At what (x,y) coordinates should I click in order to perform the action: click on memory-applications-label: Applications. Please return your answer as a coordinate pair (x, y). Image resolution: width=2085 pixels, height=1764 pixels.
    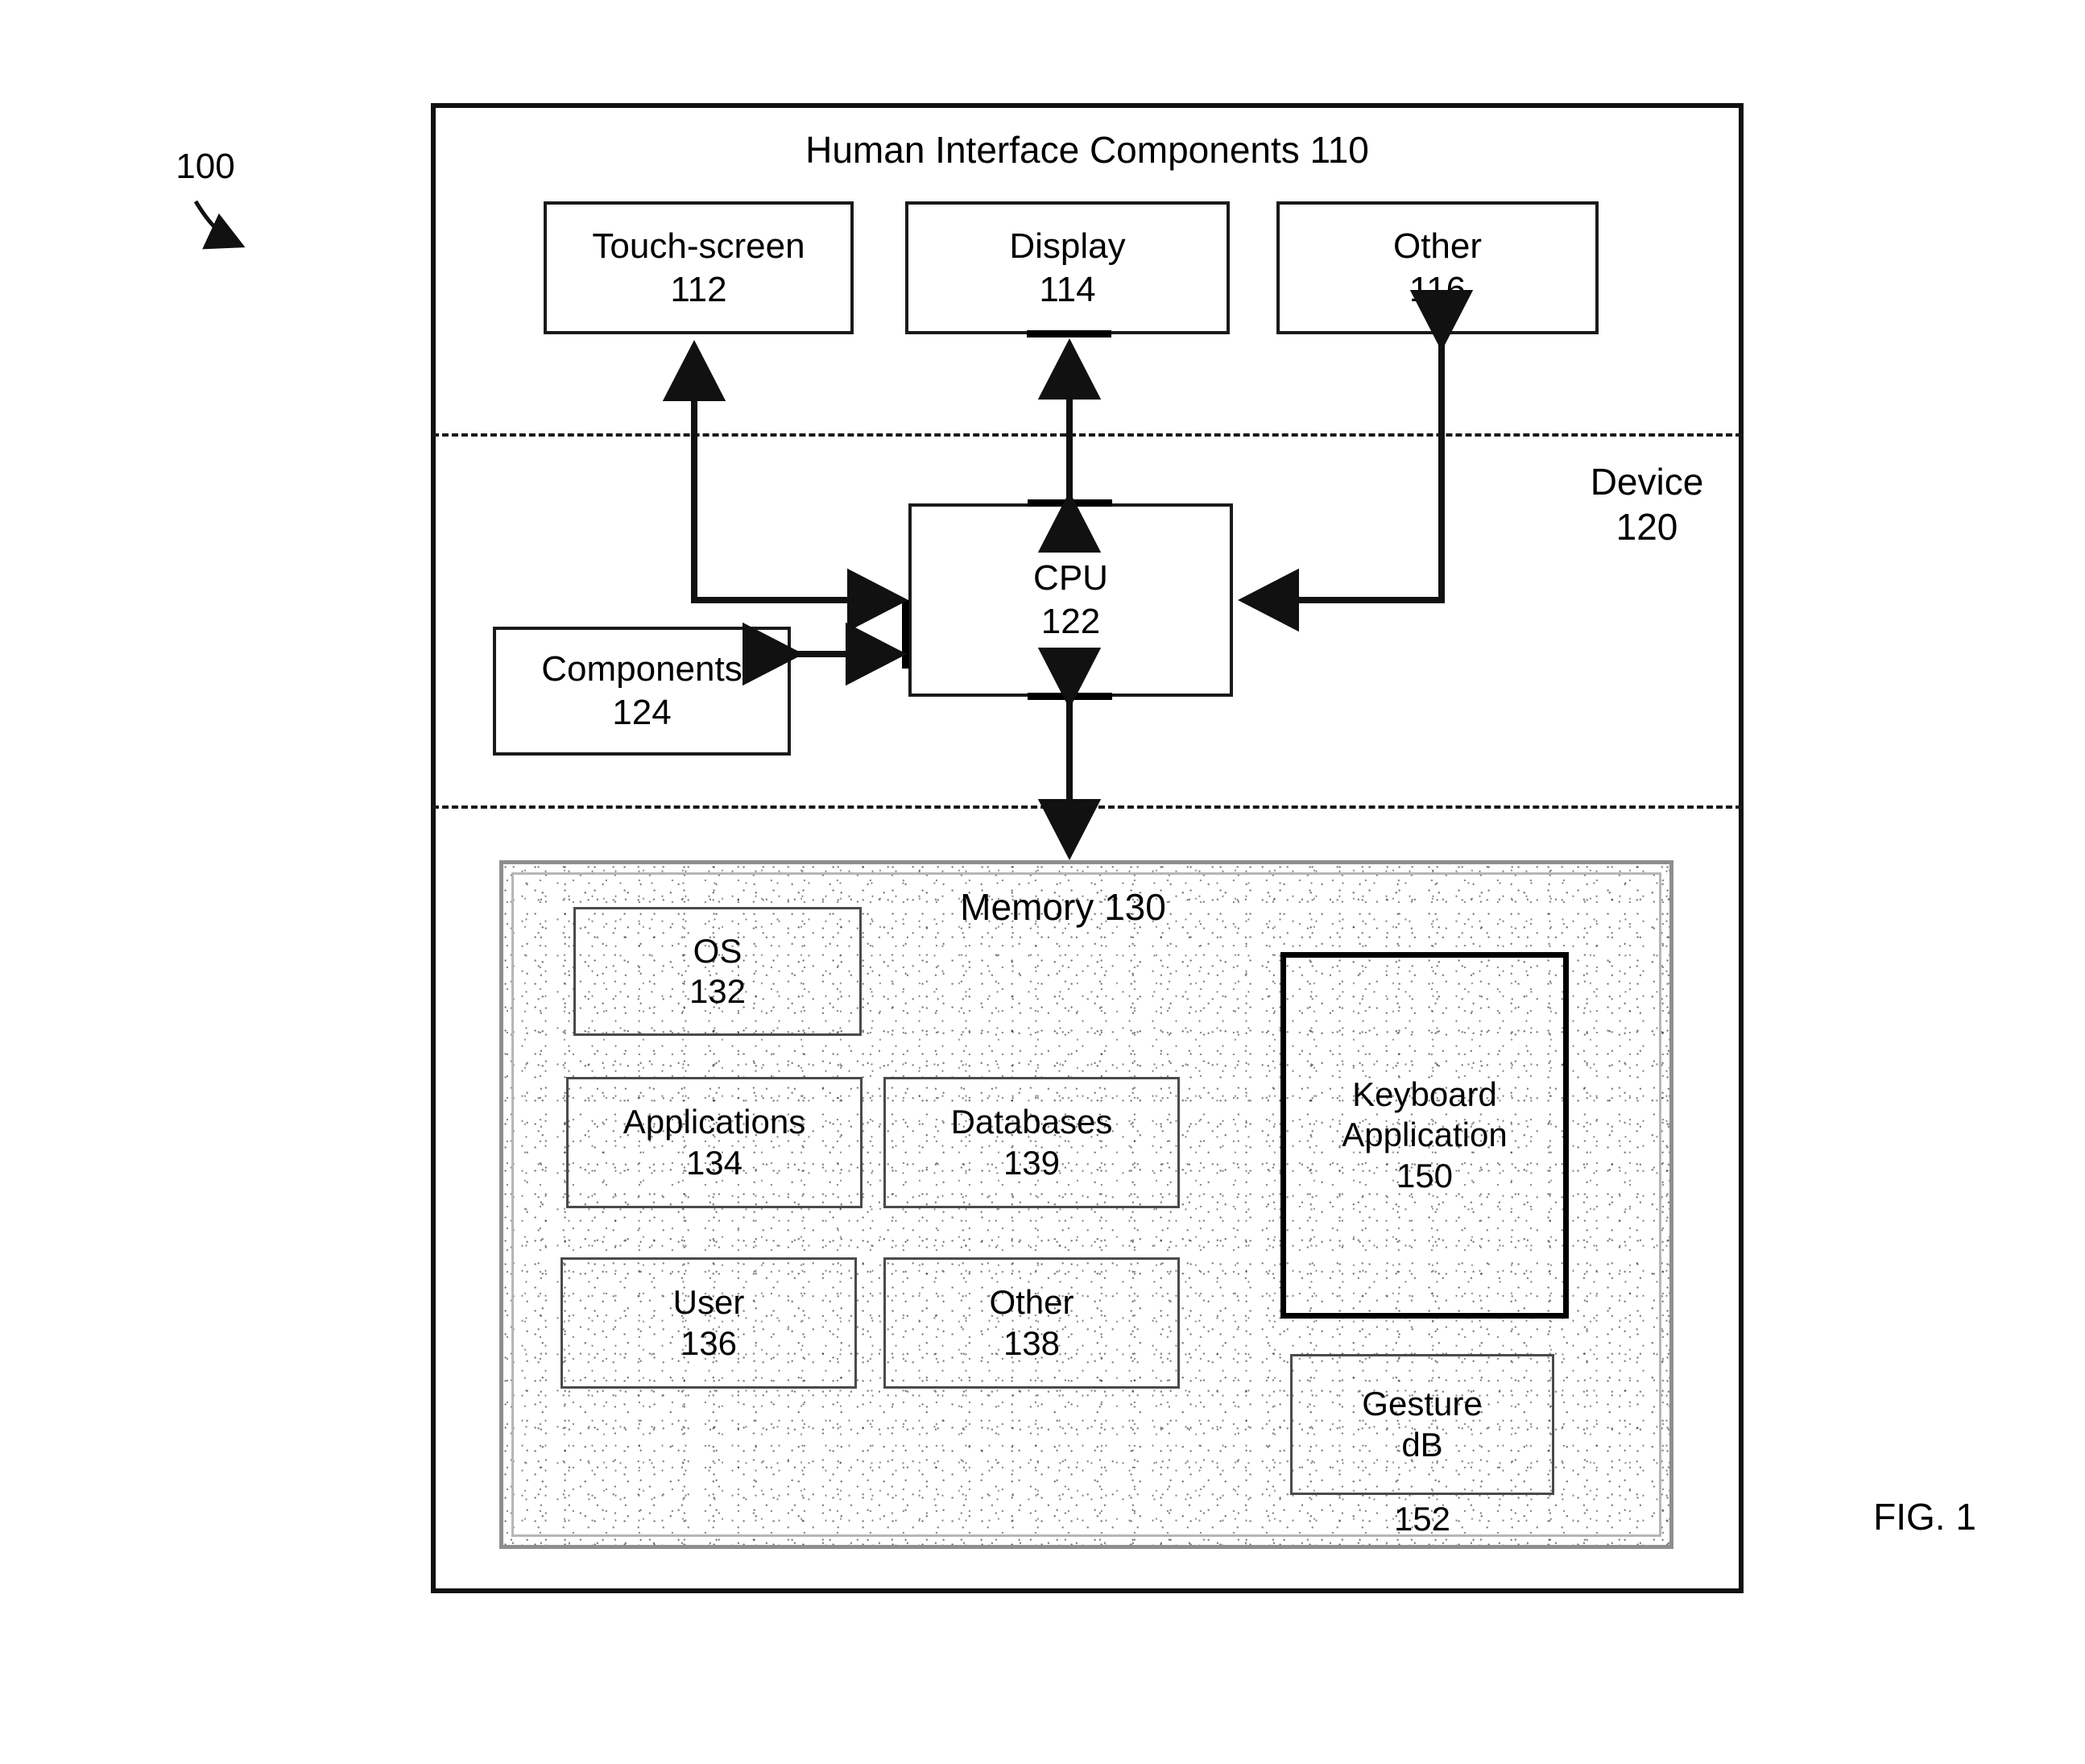
    Looking at the image, I should click on (714, 1122).